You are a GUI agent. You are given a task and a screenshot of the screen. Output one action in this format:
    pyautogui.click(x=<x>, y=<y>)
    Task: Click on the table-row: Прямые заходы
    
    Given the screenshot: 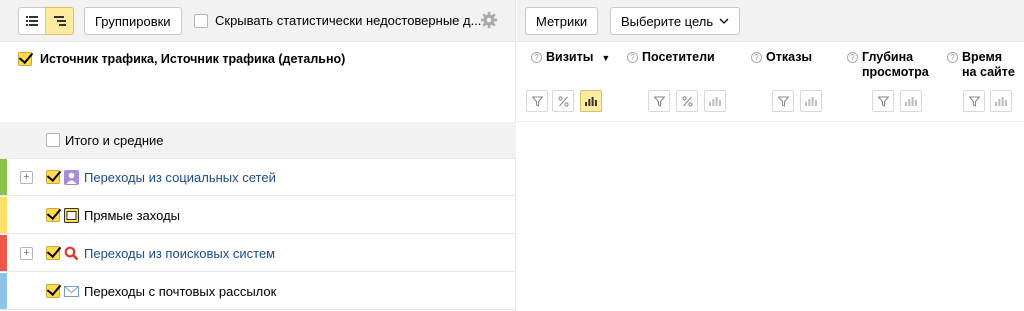 What is the action you would take?
    pyautogui.click(x=258, y=215)
    